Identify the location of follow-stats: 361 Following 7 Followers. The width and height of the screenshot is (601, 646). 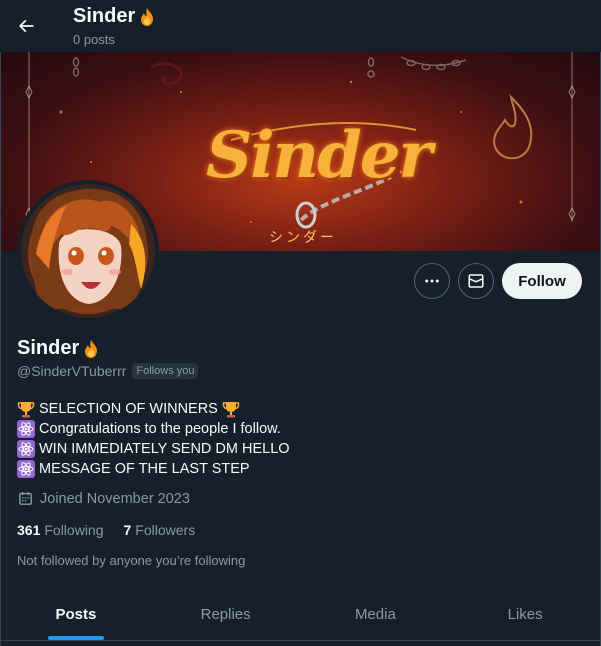
(106, 530).